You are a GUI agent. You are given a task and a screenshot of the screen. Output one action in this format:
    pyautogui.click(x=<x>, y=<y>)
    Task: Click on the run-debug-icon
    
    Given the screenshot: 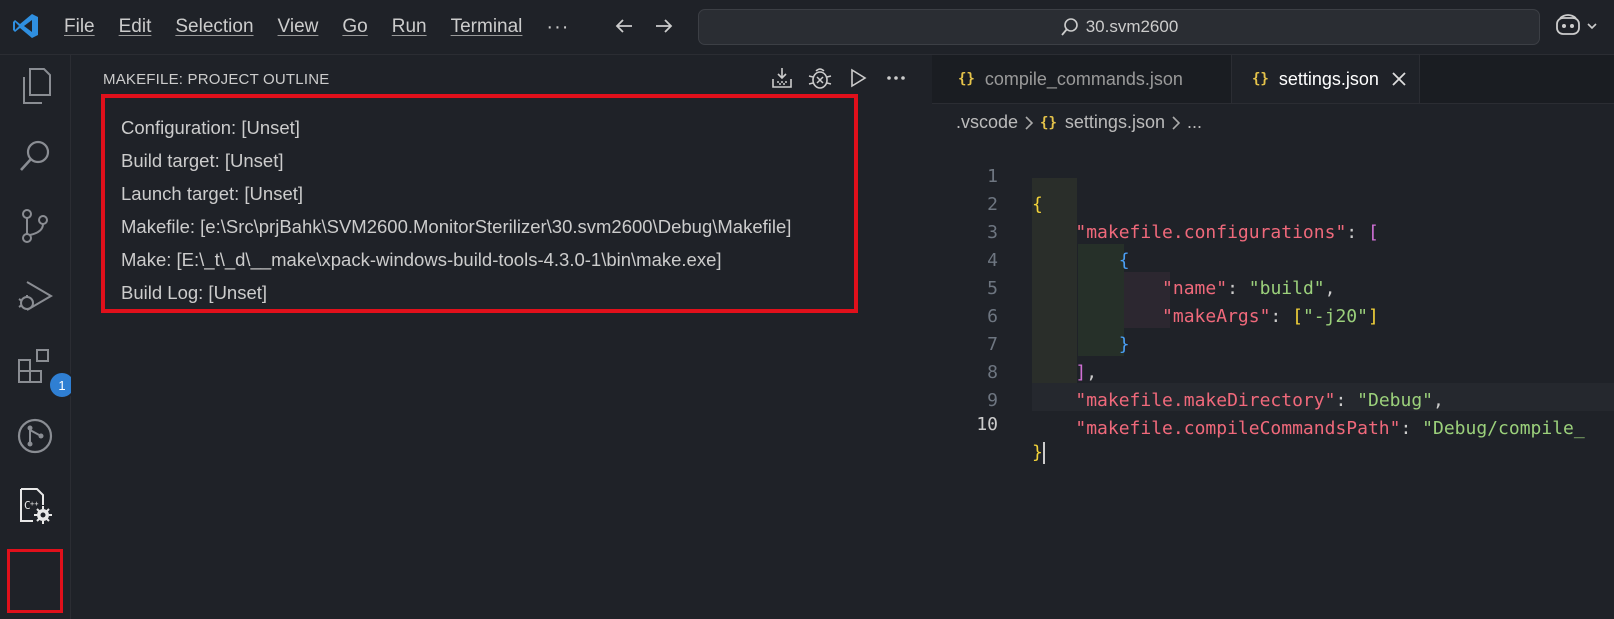 What is the action you would take?
    pyautogui.click(x=35, y=296)
    